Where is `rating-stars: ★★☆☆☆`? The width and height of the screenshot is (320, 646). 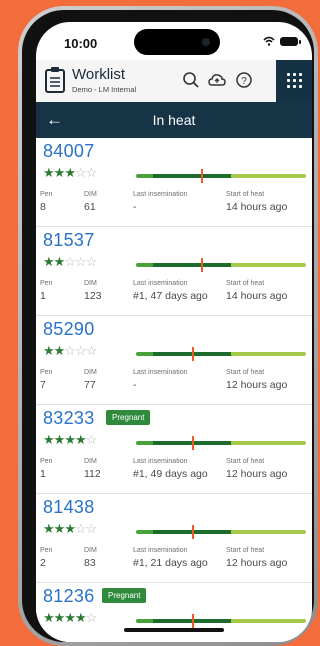 rating-stars: ★★☆☆☆ is located at coordinates (70, 262).